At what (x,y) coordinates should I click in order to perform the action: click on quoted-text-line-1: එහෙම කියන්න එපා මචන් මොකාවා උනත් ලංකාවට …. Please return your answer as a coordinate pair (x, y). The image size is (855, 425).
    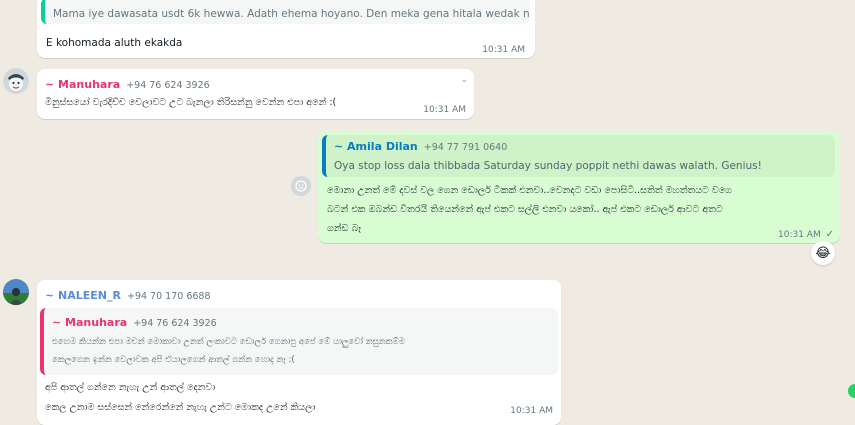
    Looking at the image, I should click on (228, 342).